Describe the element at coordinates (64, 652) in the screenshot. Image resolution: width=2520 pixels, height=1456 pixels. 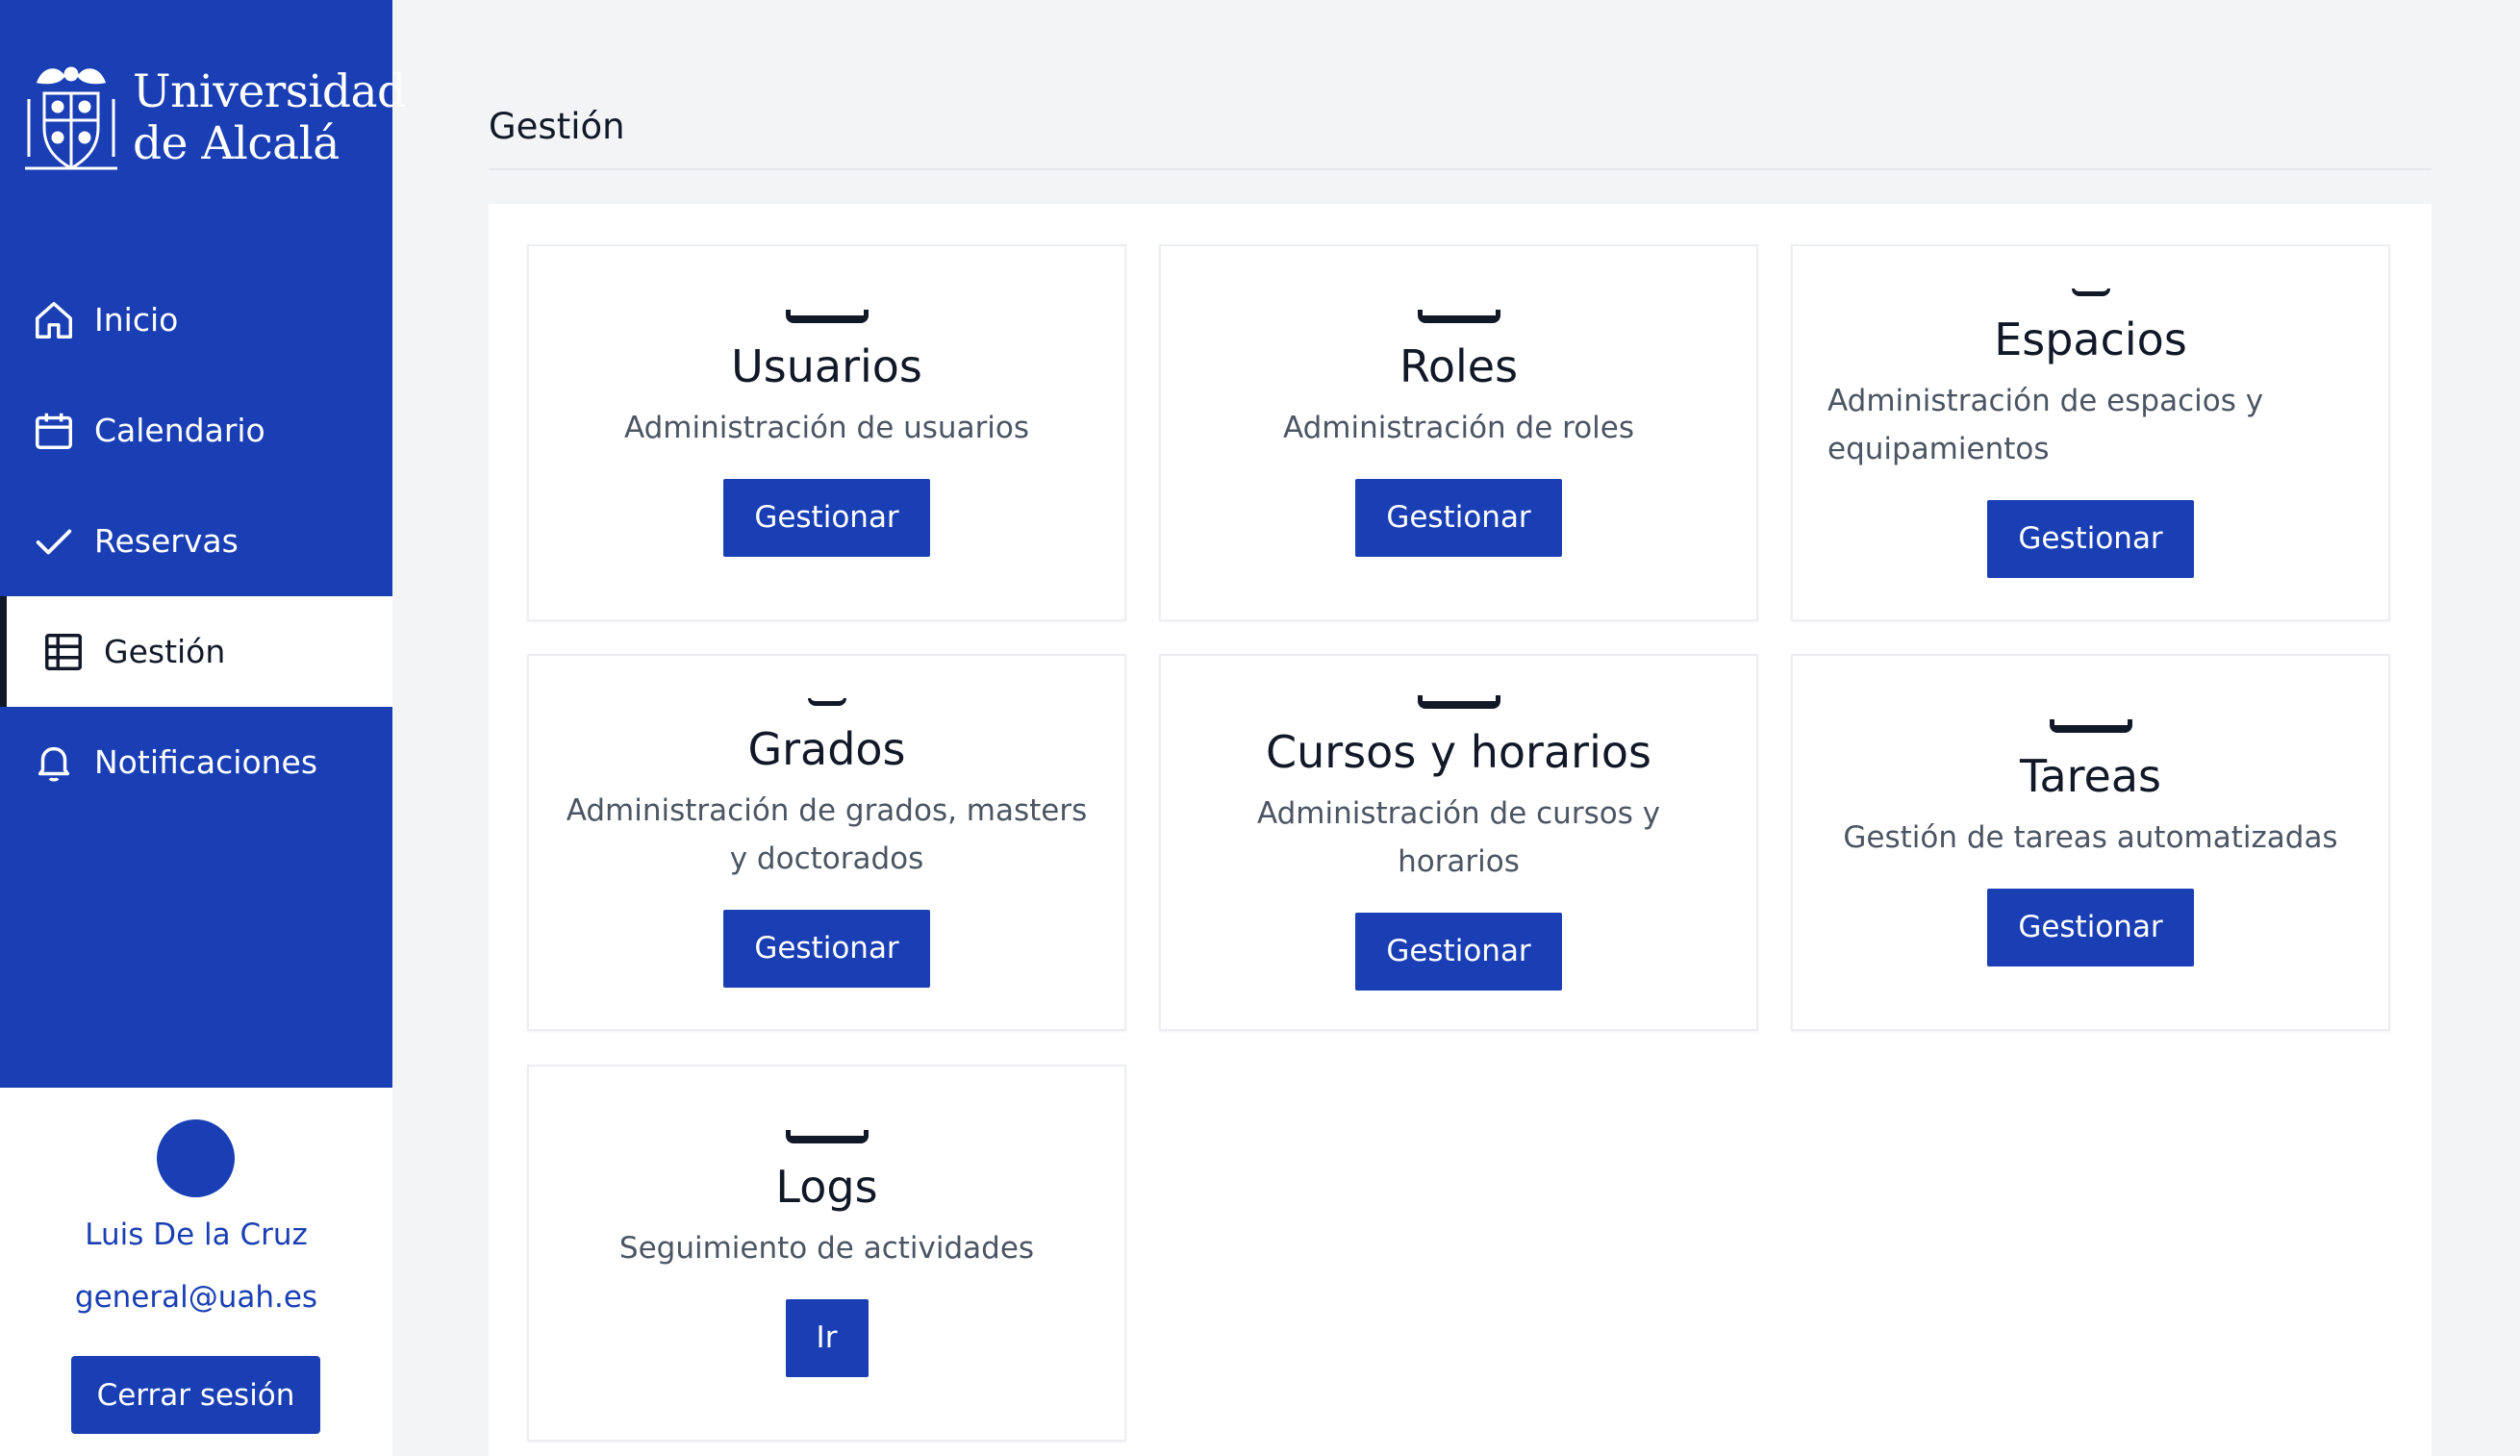
I see `table-grid-icon` at that location.